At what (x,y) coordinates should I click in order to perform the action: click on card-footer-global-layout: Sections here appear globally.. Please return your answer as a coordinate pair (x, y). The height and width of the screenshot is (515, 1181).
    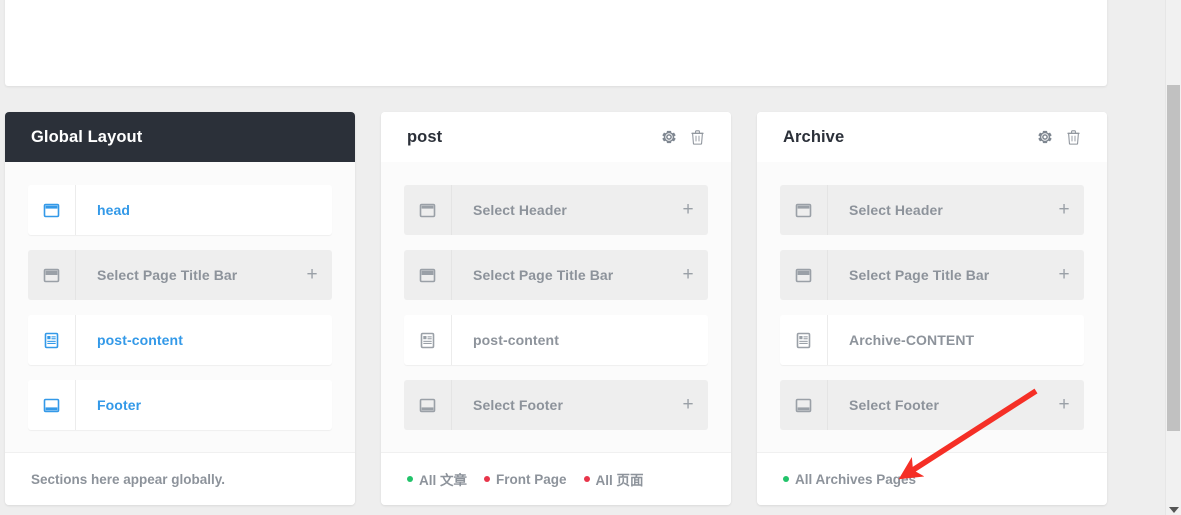
    Looking at the image, I should click on (180, 478).